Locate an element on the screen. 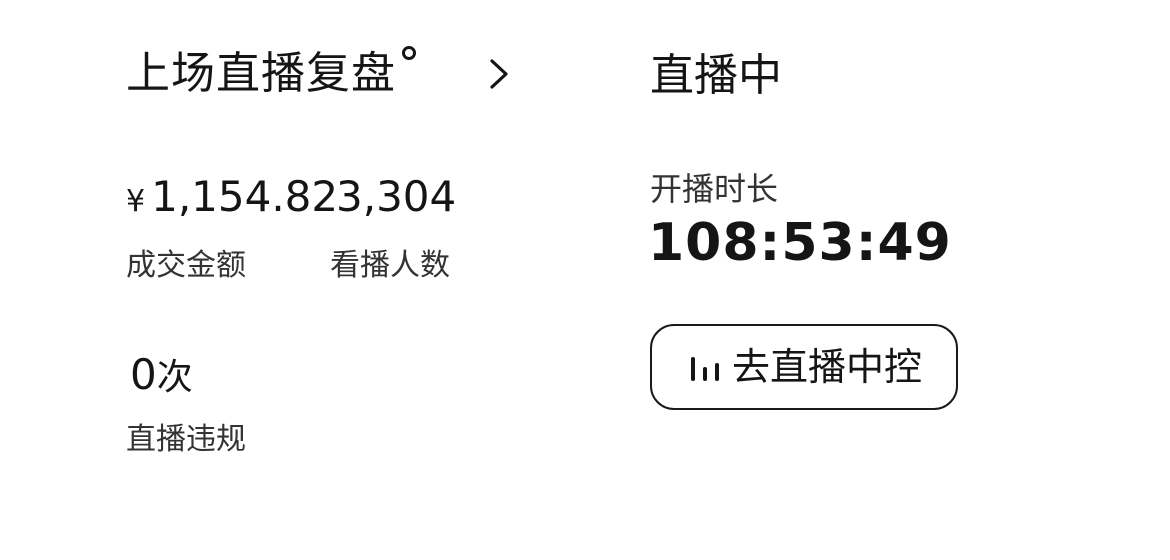 The height and width of the screenshot is (560, 1170). dot-icon is located at coordinates (409, 53).